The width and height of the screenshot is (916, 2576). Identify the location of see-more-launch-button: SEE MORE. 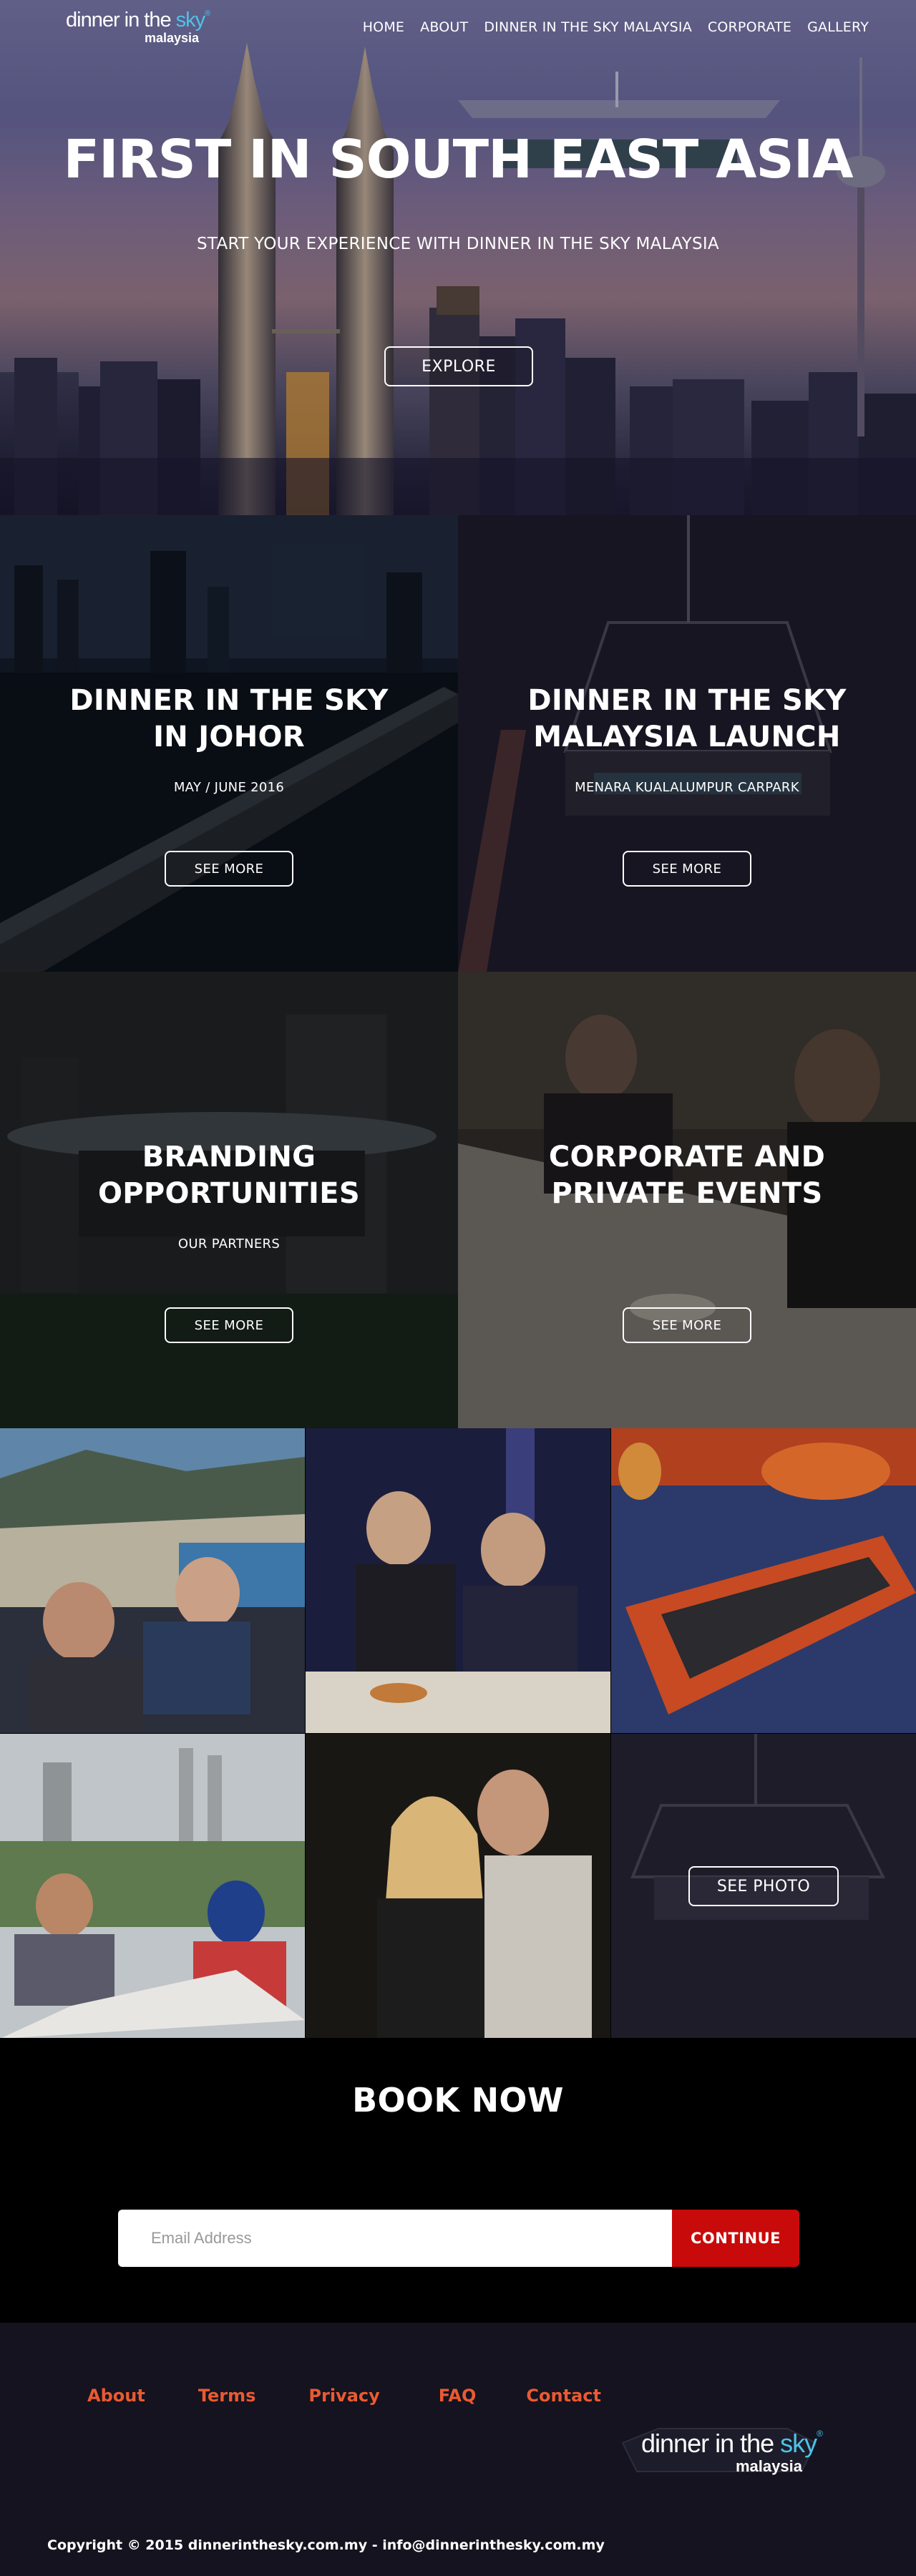
(687, 869).